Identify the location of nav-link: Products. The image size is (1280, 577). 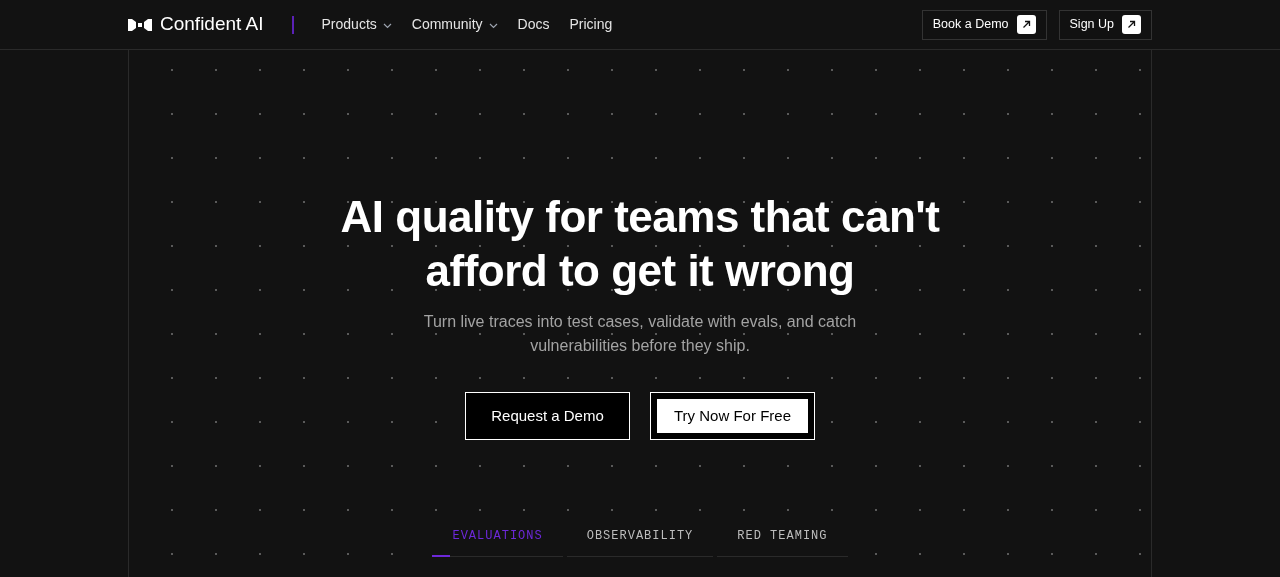
(356, 24).